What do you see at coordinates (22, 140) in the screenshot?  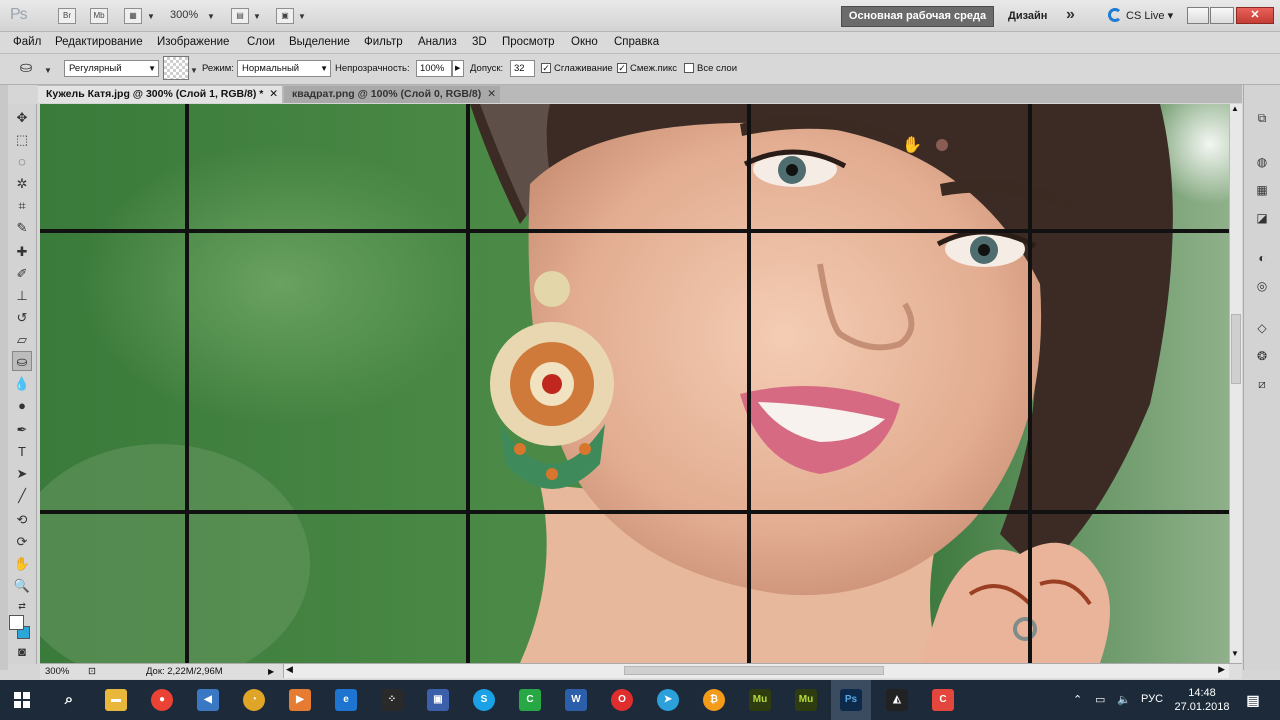 I see `marquee-tool-icon: ⬚` at bounding box center [22, 140].